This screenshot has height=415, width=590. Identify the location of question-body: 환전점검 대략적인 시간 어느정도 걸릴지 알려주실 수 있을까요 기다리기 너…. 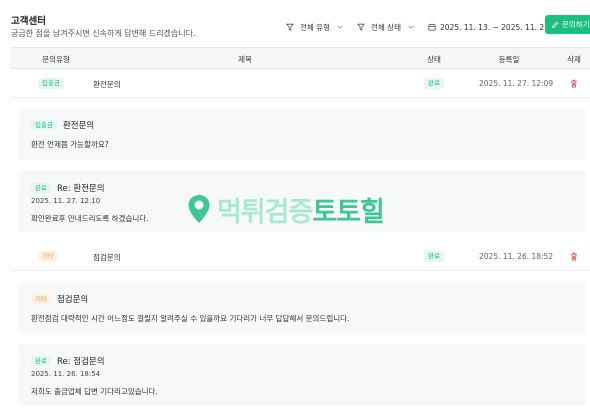
(190, 318).